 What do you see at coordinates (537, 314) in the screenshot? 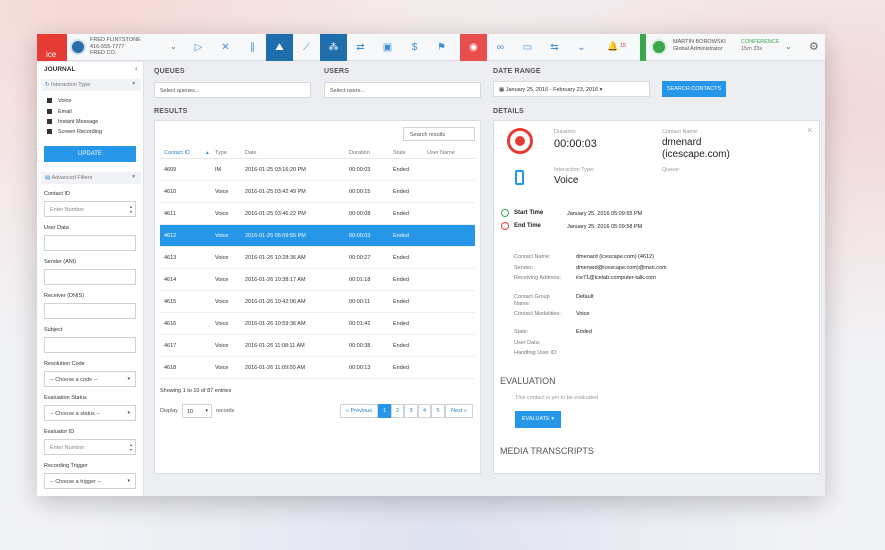
I see `field-label: Contact Modalities:` at bounding box center [537, 314].